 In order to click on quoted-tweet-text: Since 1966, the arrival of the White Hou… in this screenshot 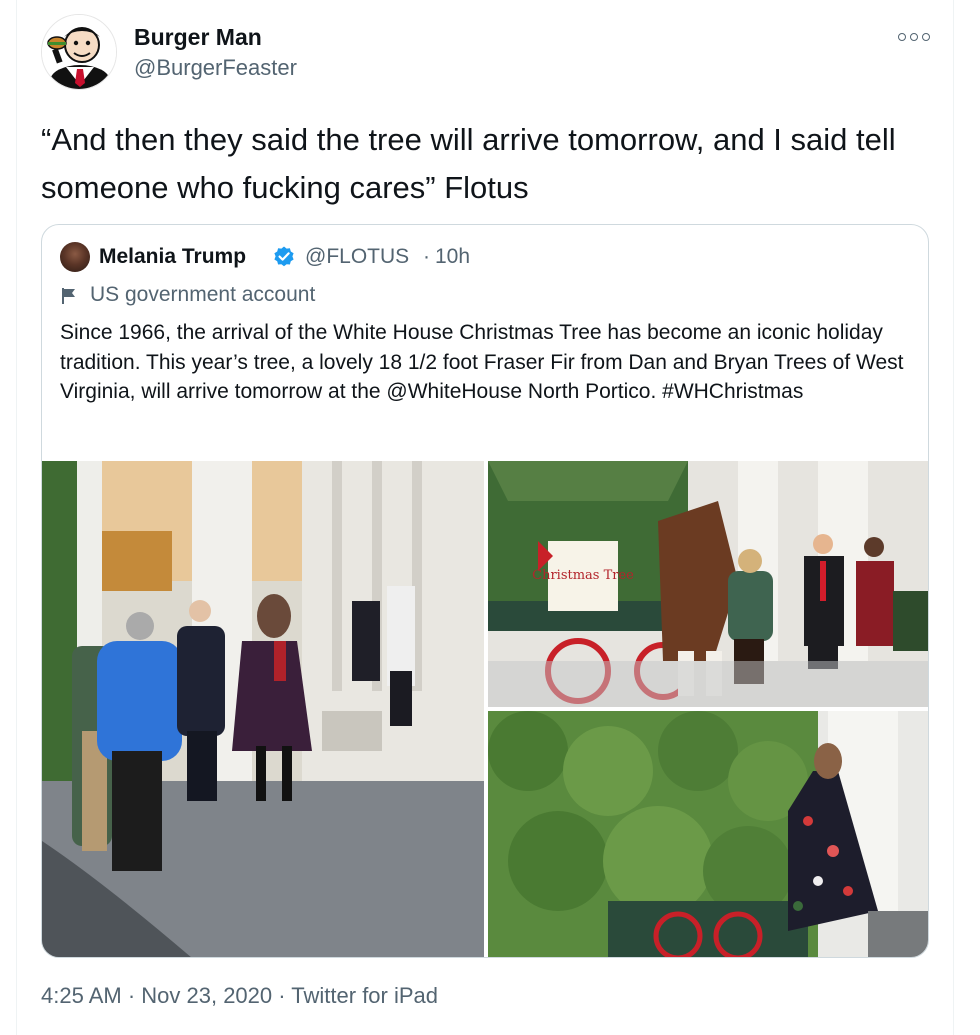, I will do `click(482, 362)`.